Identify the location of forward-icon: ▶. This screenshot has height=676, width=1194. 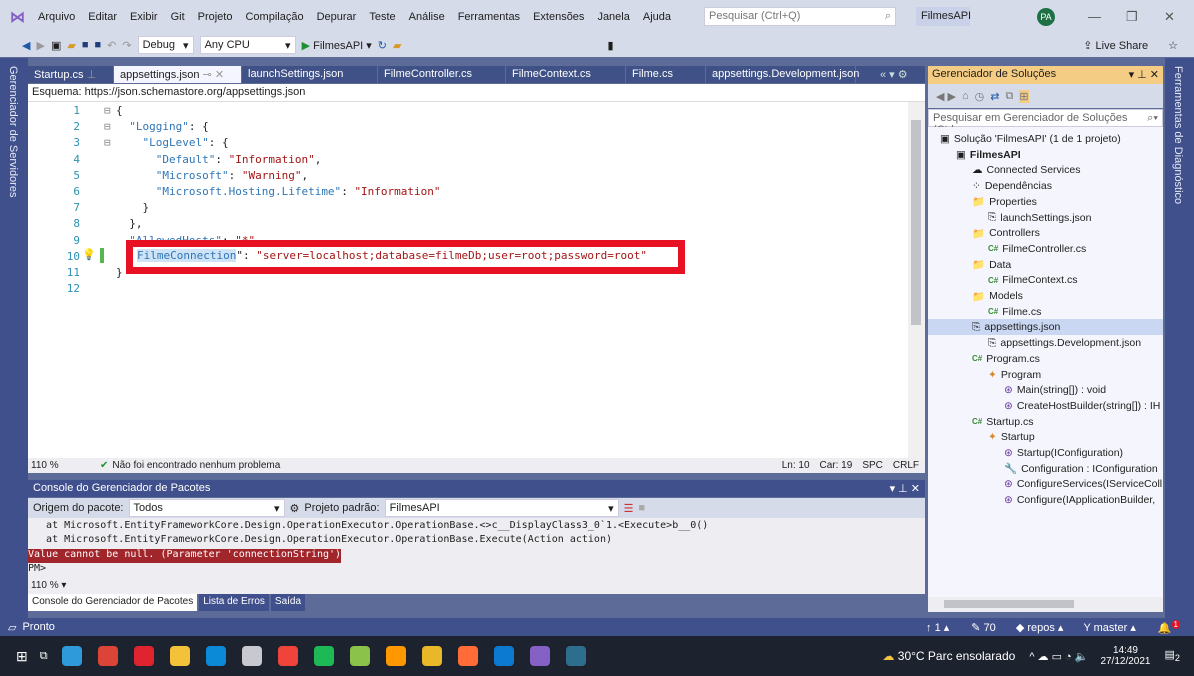
(40, 45).